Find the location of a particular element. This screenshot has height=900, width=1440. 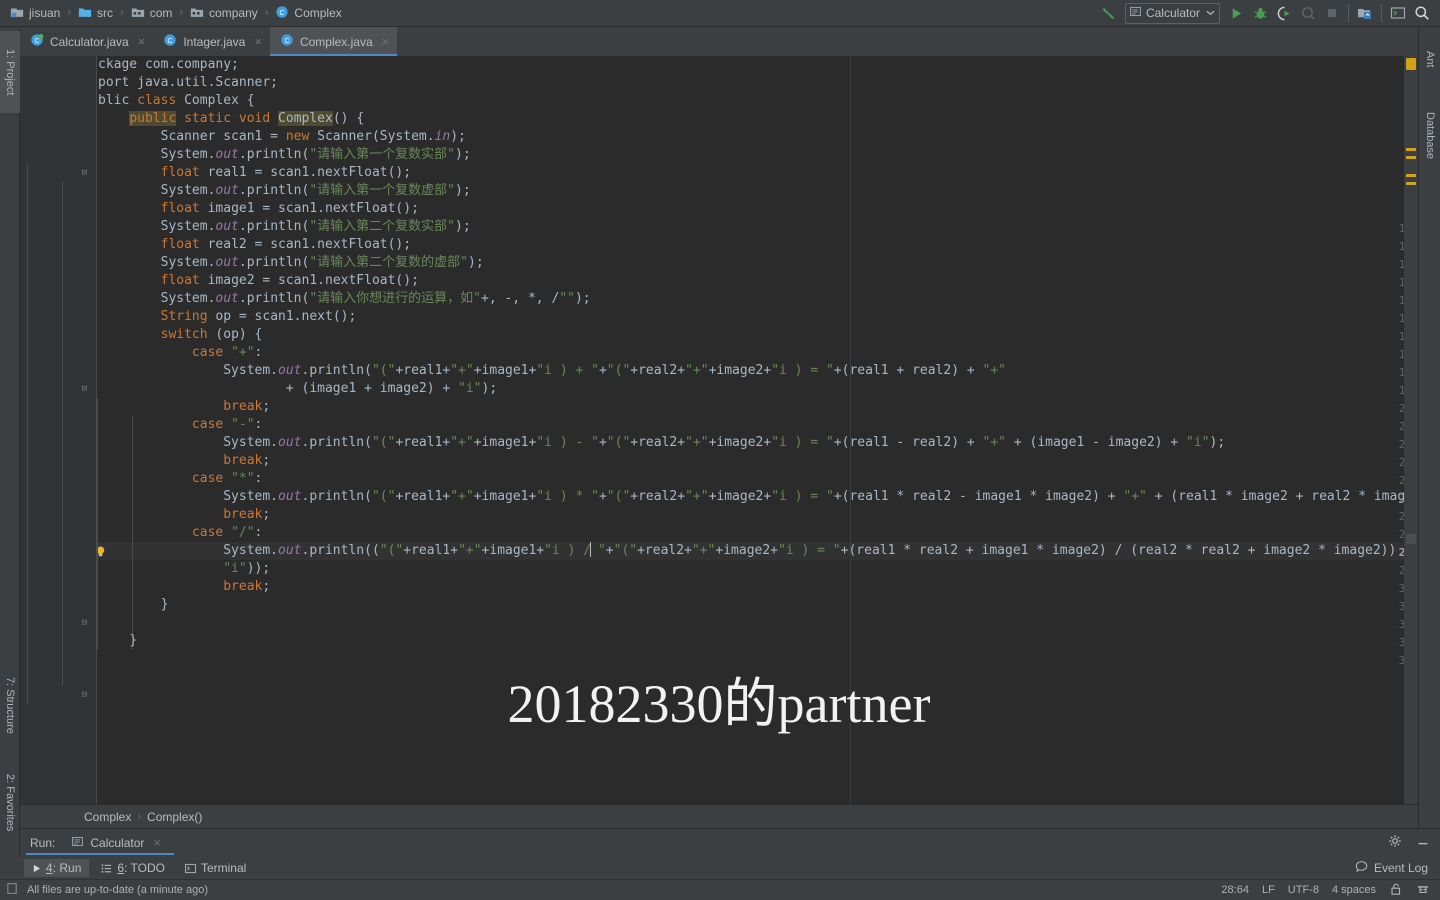

gear-icon is located at coordinates (1395, 842).